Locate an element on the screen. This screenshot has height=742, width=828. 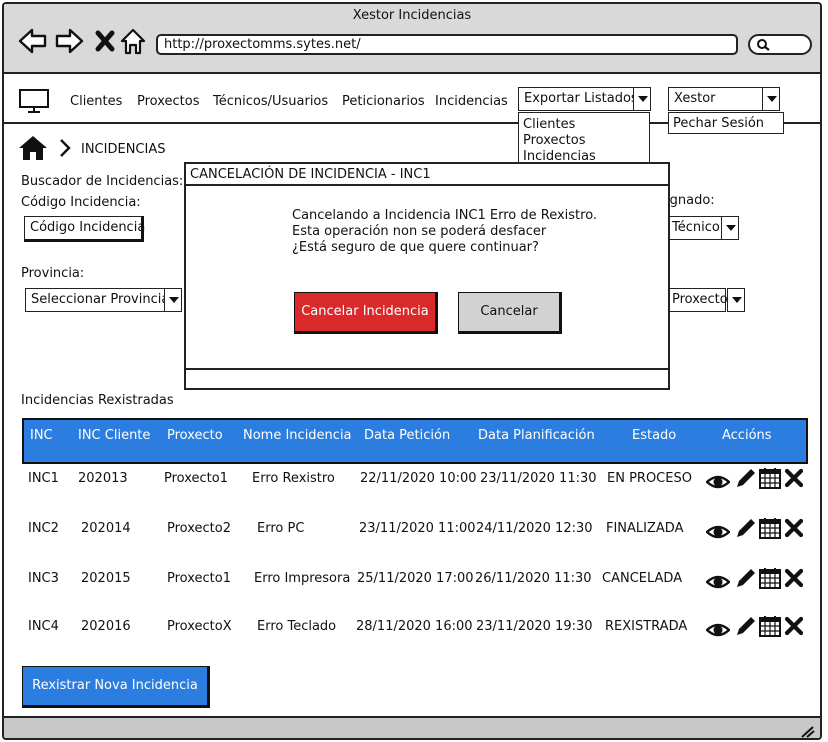
column-header-inc-cliente: INC Cliente is located at coordinates (114, 435).